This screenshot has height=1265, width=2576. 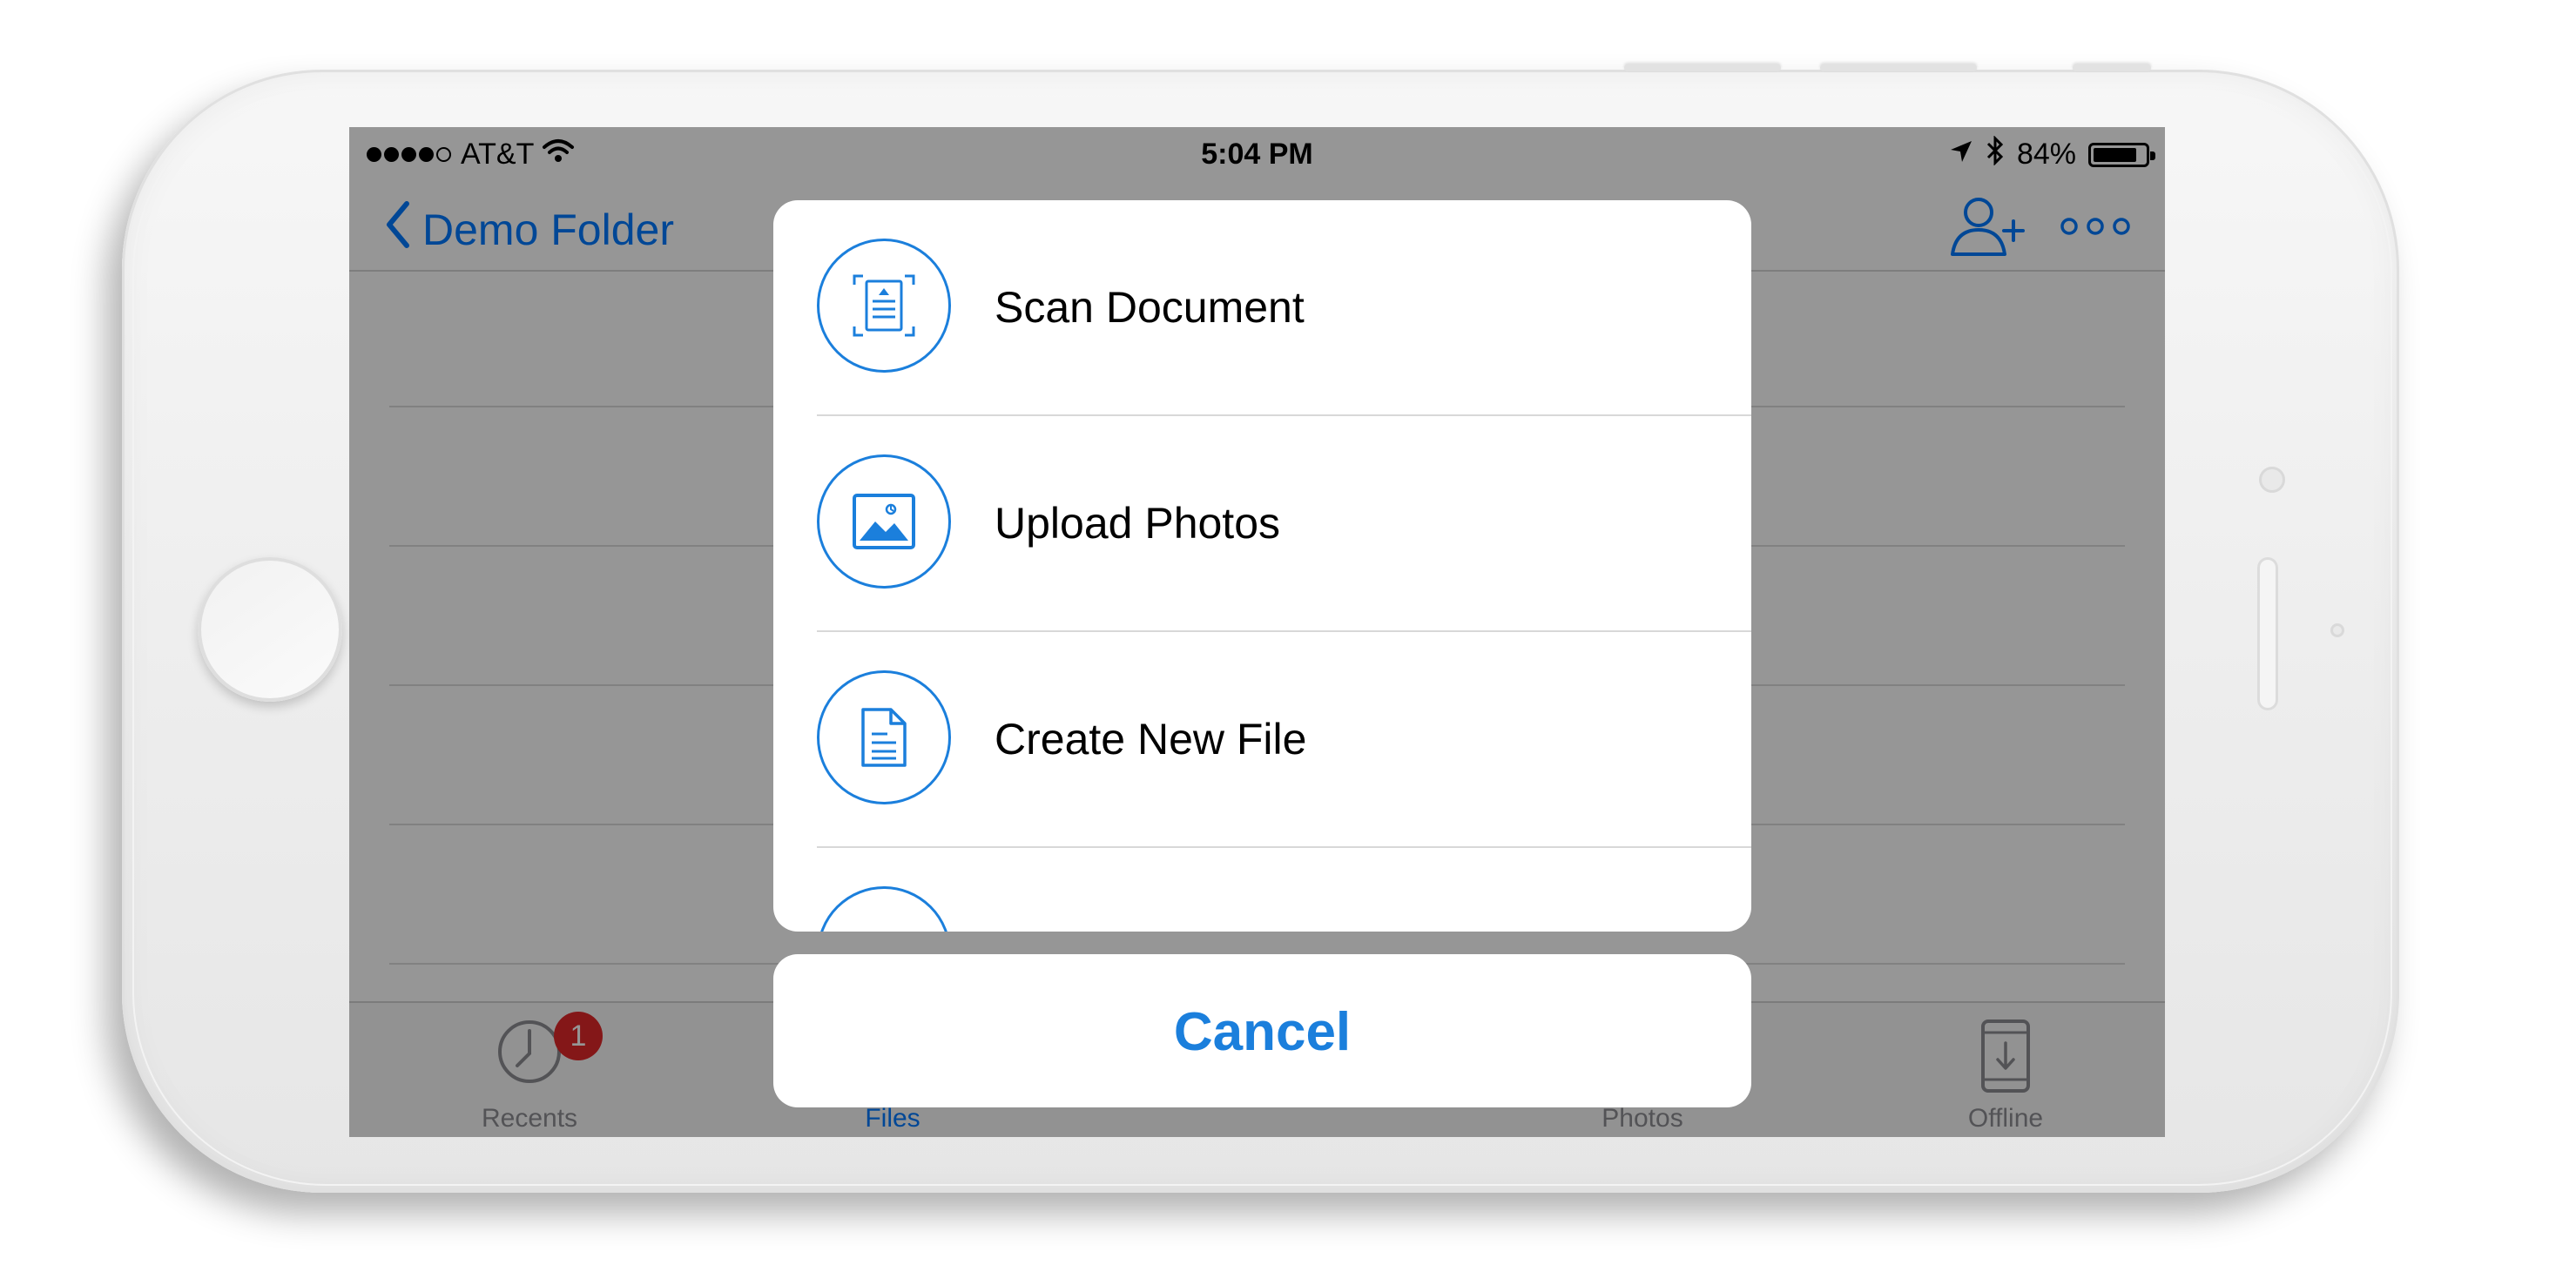 I want to click on create-new-file-label: Create New File, so click(x=1151, y=739).